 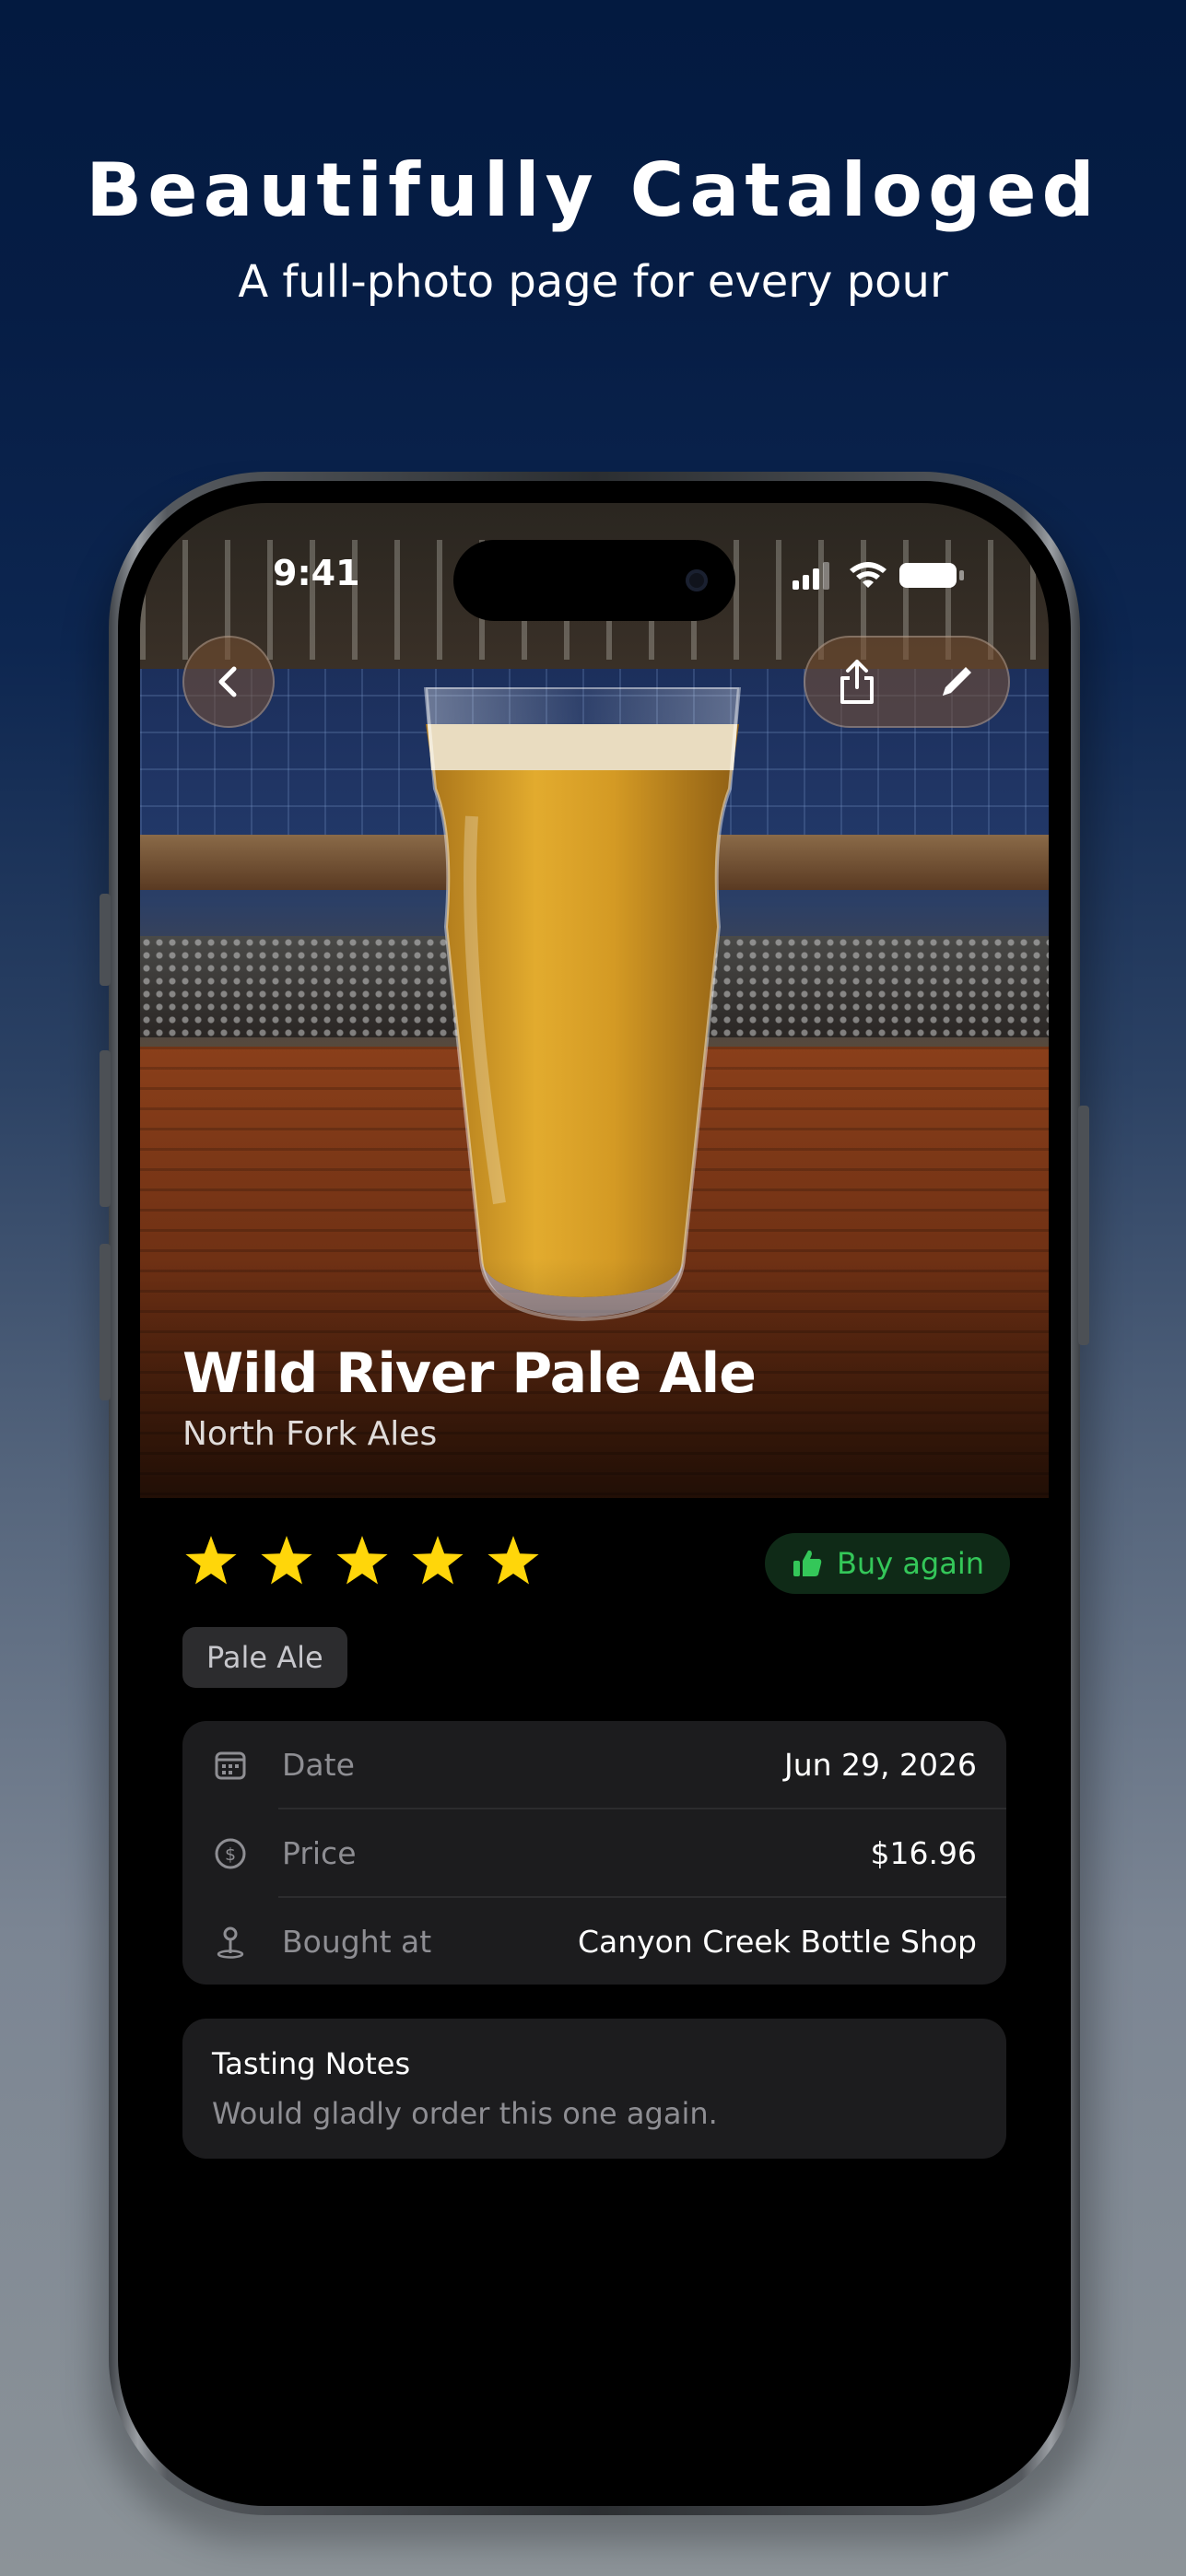 I want to click on promo-subheadline: A full-photo page for every pour, so click(x=593, y=282).